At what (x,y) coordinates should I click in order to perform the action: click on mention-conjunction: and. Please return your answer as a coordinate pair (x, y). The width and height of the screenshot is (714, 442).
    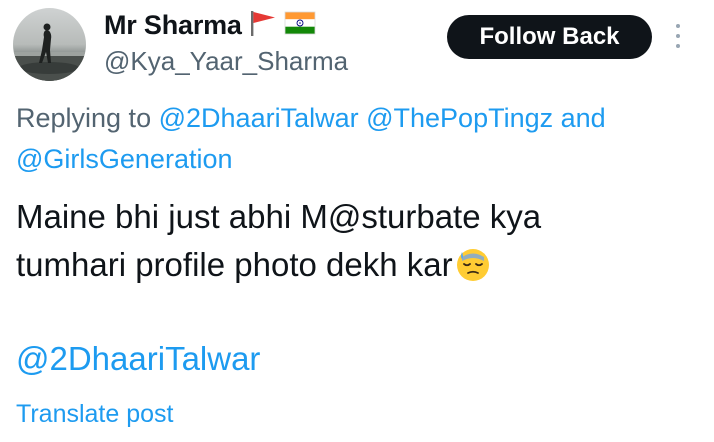
    Looking at the image, I should click on (583, 118).